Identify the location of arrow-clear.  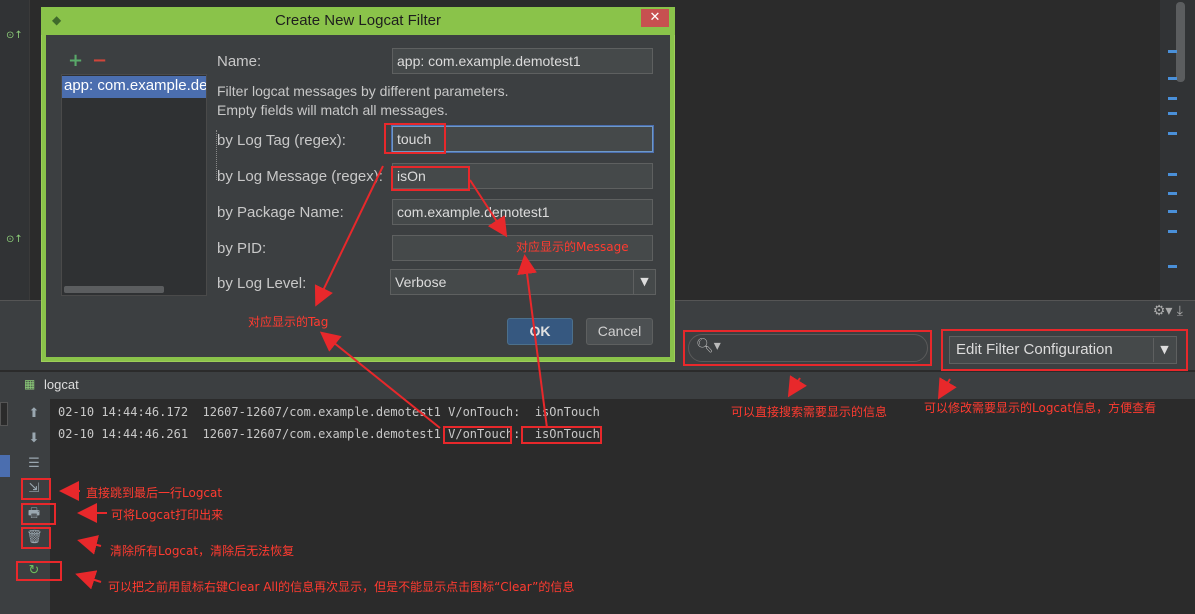
(89, 545).